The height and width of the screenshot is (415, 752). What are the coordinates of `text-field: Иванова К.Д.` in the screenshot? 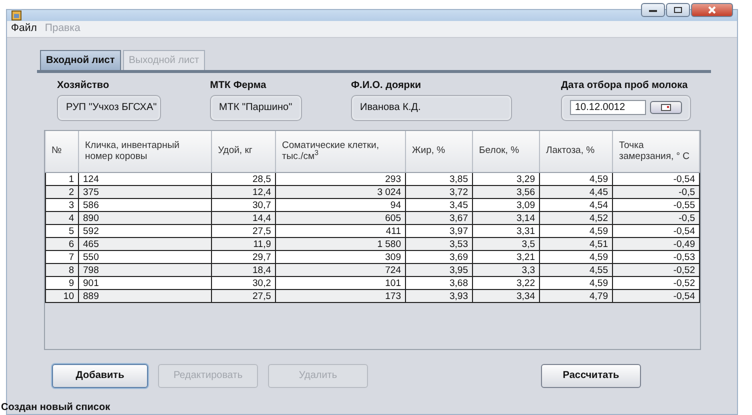 It's located at (431, 107).